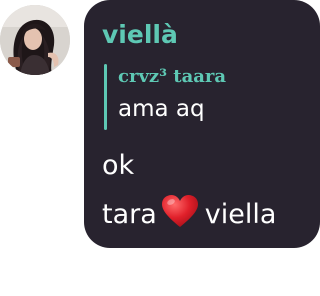 The height and width of the screenshot is (296, 320). What do you see at coordinates (161, 109) in the screenshot?
I see `reply-text: ama aq` at bounding box center [161, 109].